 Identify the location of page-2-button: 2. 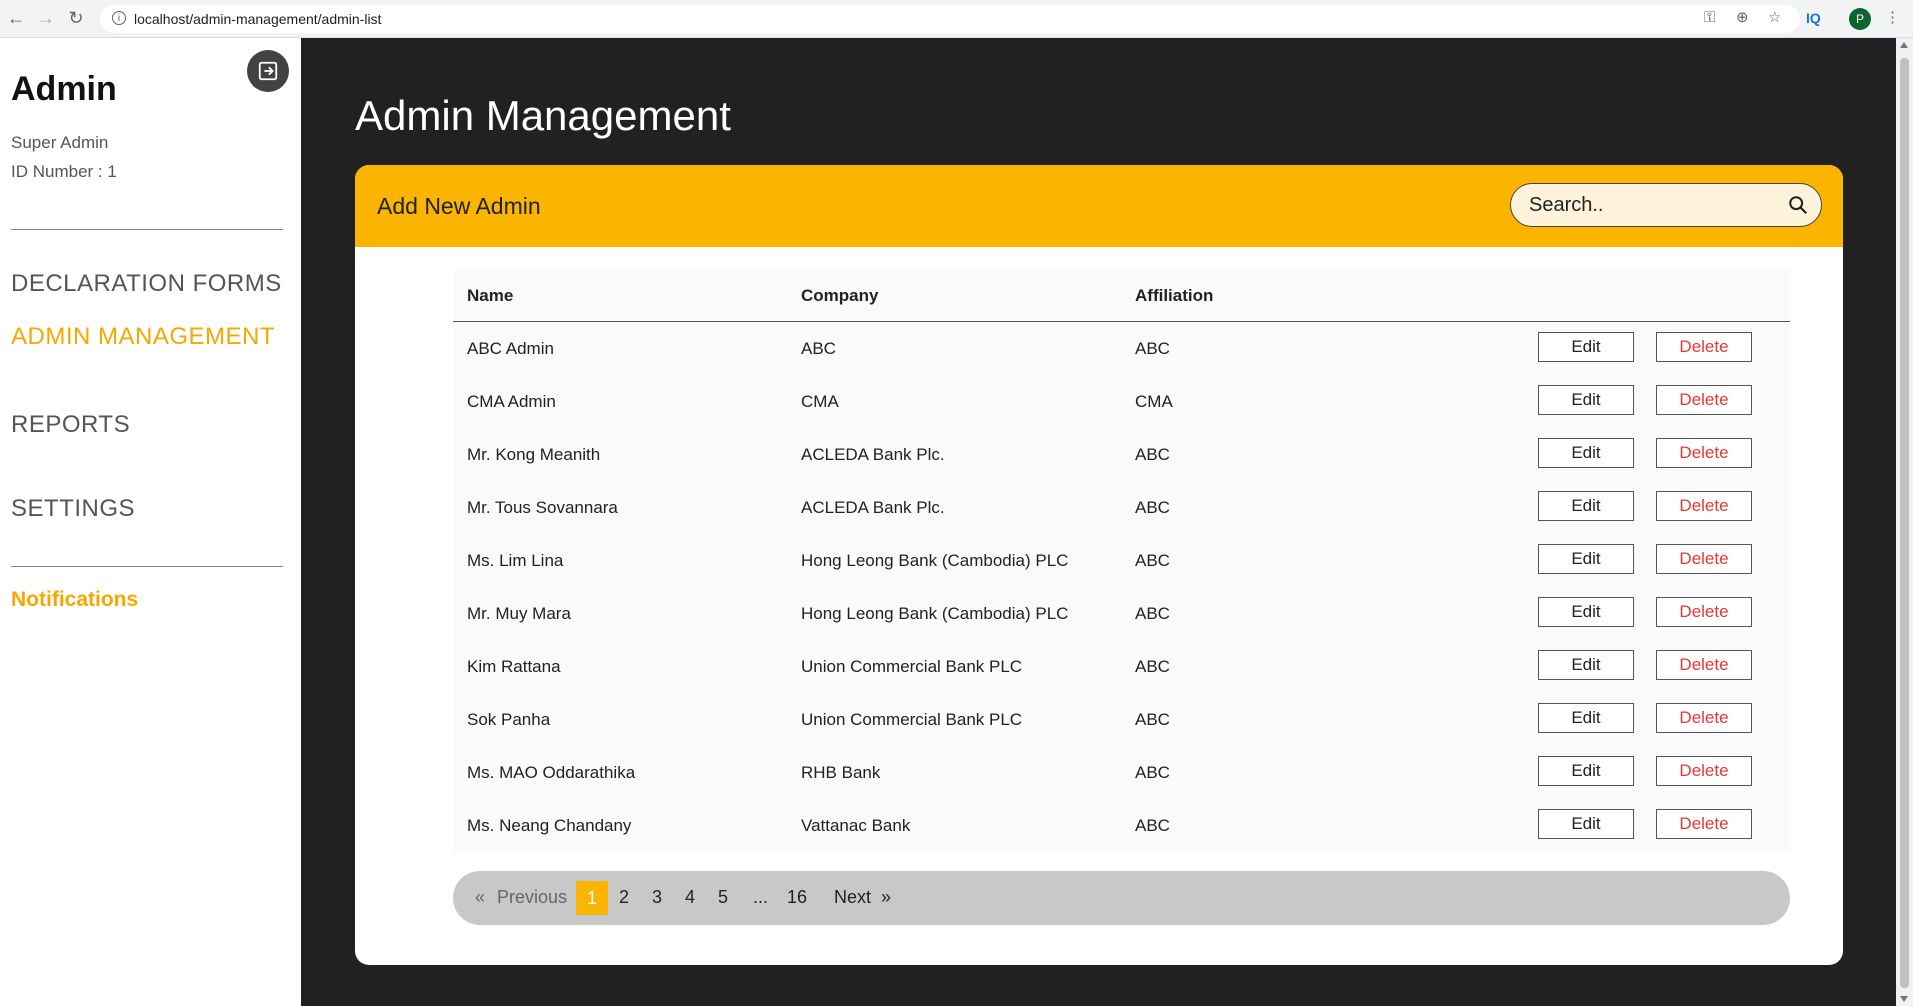
(624, 897).